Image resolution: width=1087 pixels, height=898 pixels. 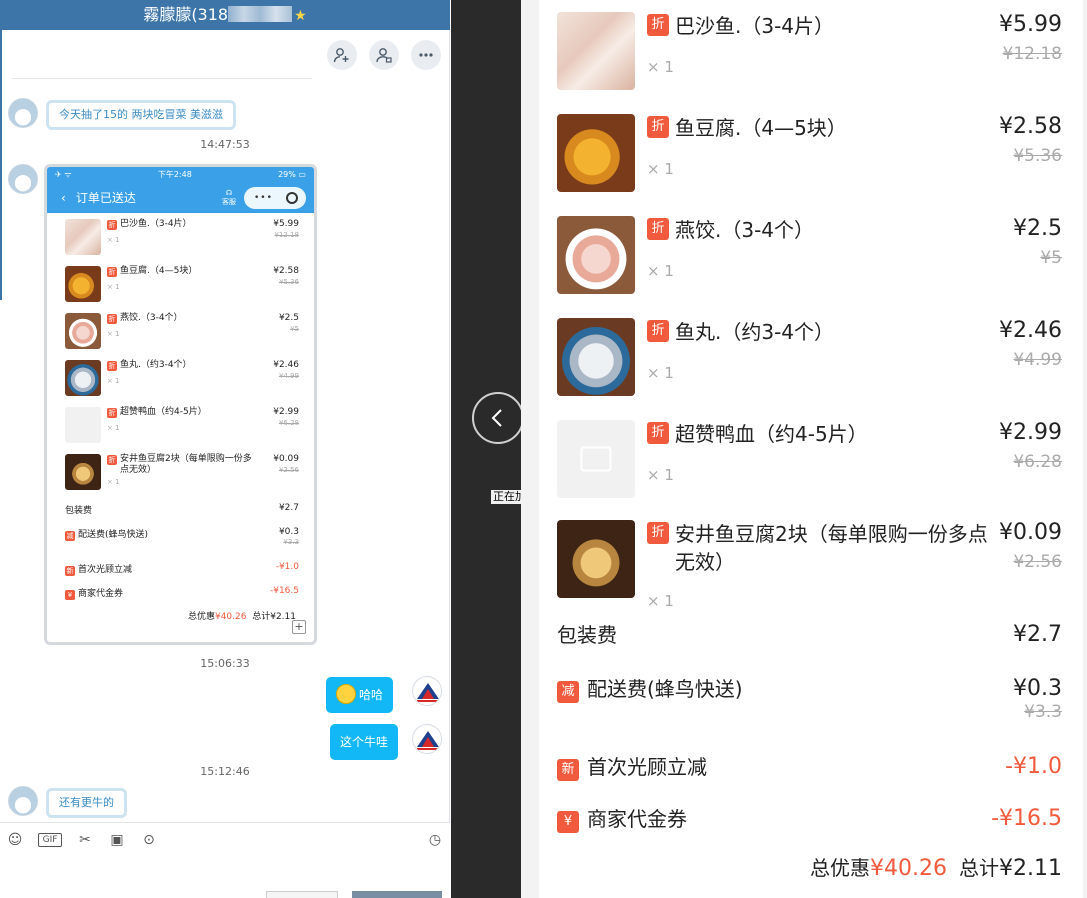 I want to click on redacted-id, so click(x=260, y=14).